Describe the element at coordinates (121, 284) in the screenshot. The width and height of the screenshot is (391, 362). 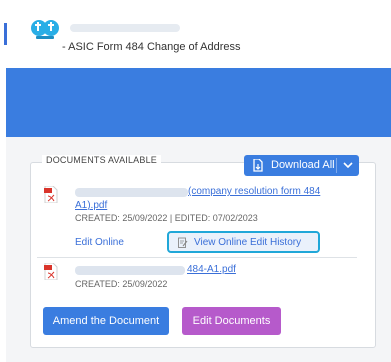
I see `file-meta: CREATED: 25/09/2022` at that location.